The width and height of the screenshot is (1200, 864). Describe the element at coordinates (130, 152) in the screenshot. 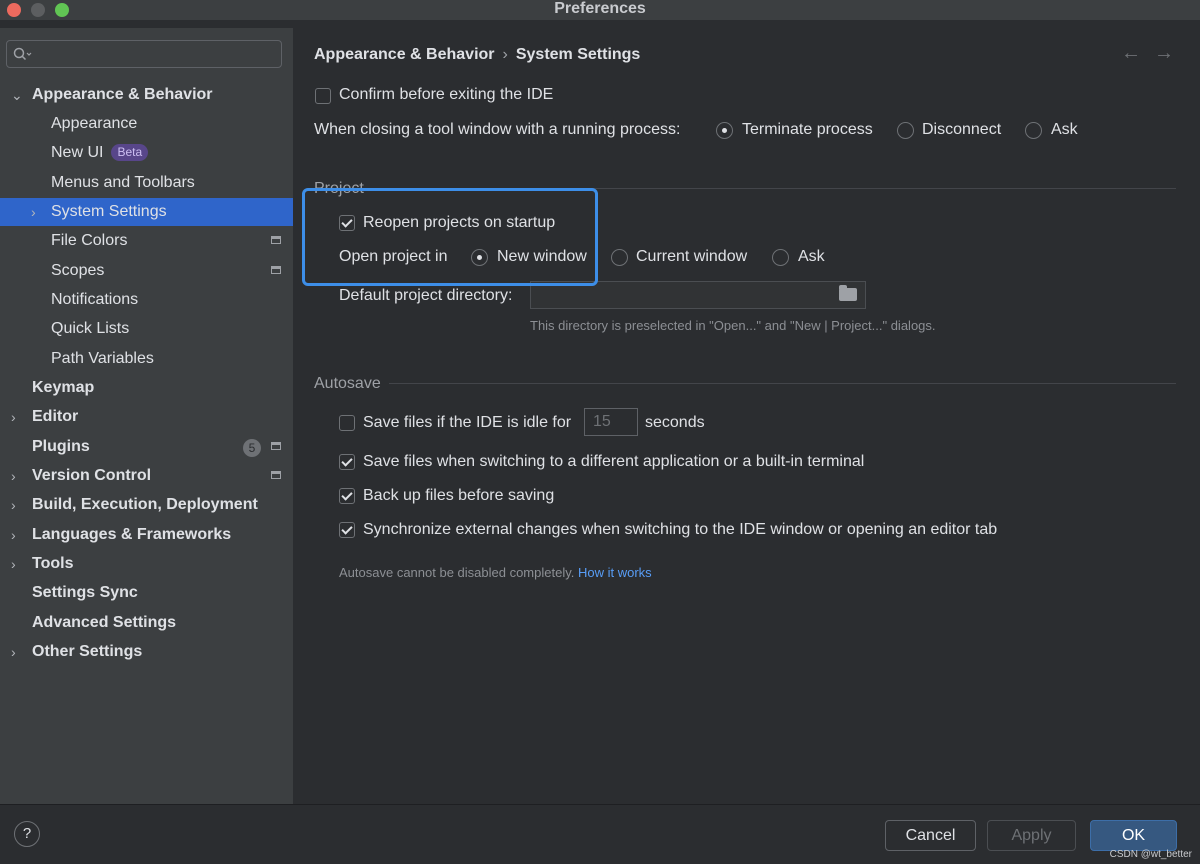

I see `beta-badge: Beta` at that location.